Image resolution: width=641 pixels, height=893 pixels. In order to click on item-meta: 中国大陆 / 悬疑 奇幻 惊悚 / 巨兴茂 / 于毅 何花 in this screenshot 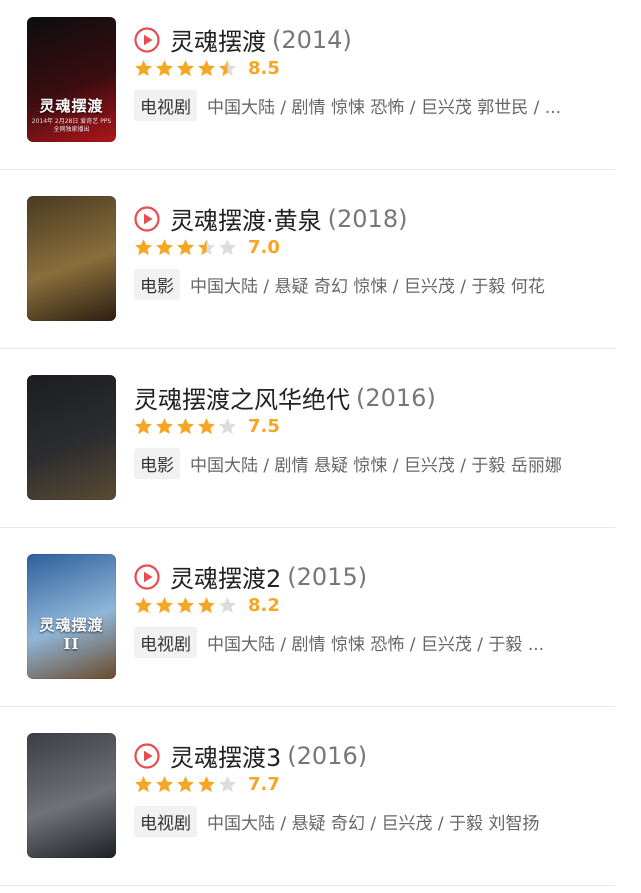, I will do `click(367, 287)`.